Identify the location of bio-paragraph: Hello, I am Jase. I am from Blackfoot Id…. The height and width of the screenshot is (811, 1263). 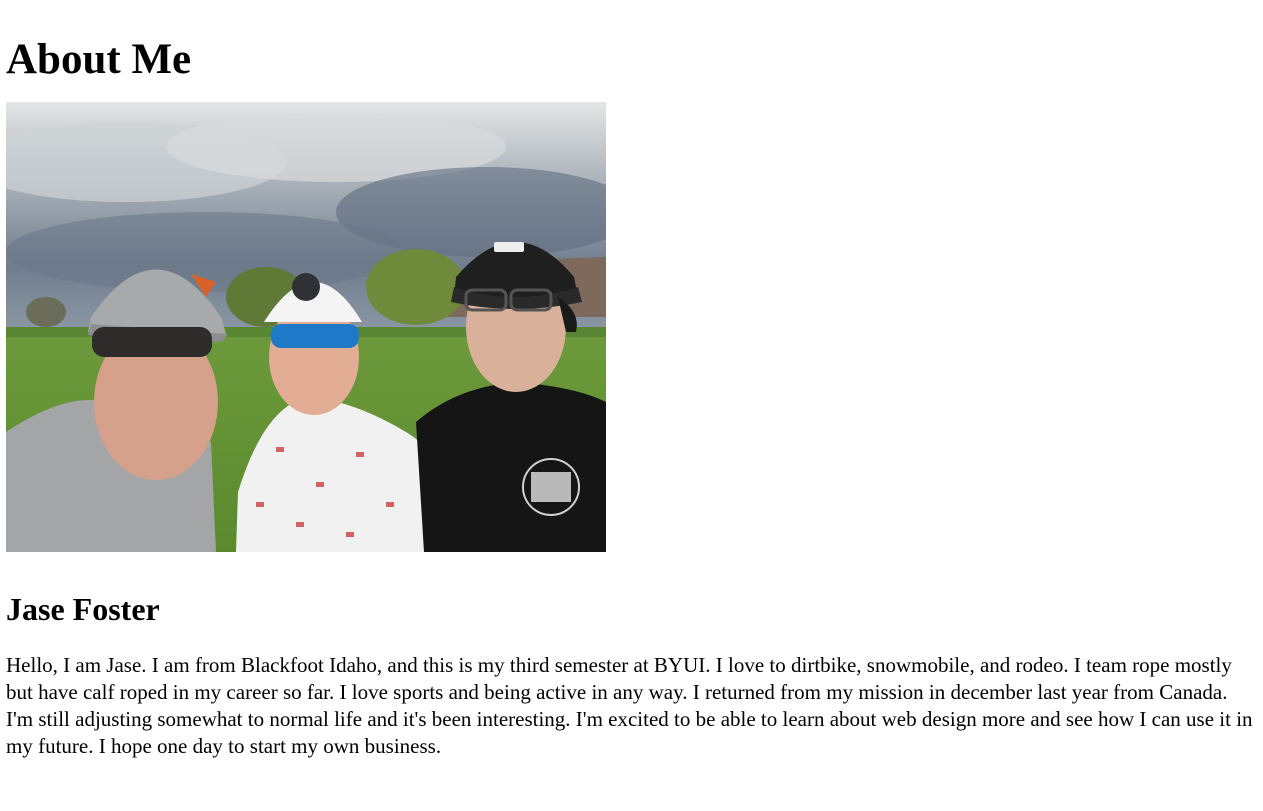
(629, 705).